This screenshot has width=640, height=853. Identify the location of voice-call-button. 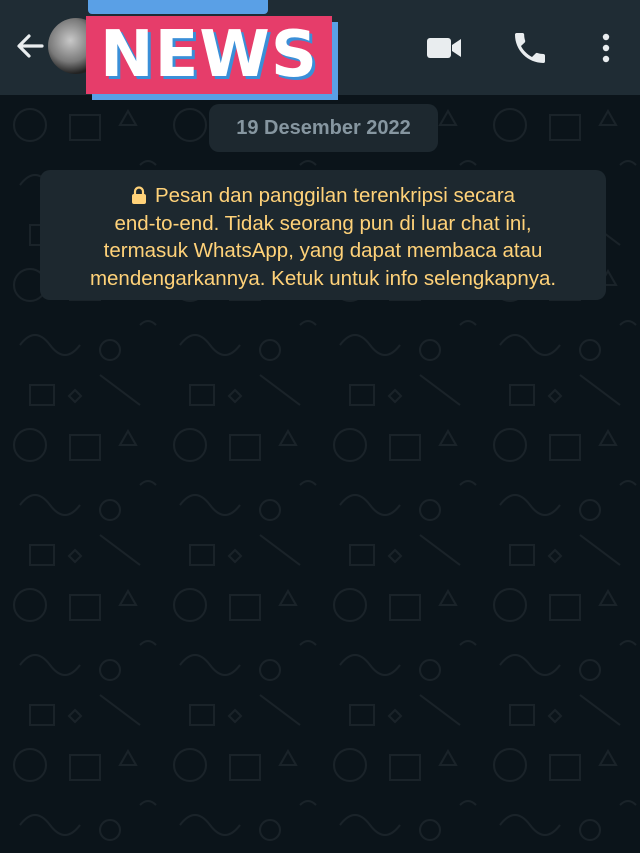
(530, 48).